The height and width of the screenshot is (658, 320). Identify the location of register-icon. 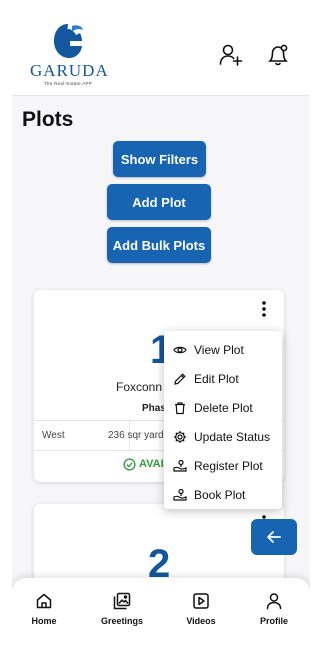
(180, 465).